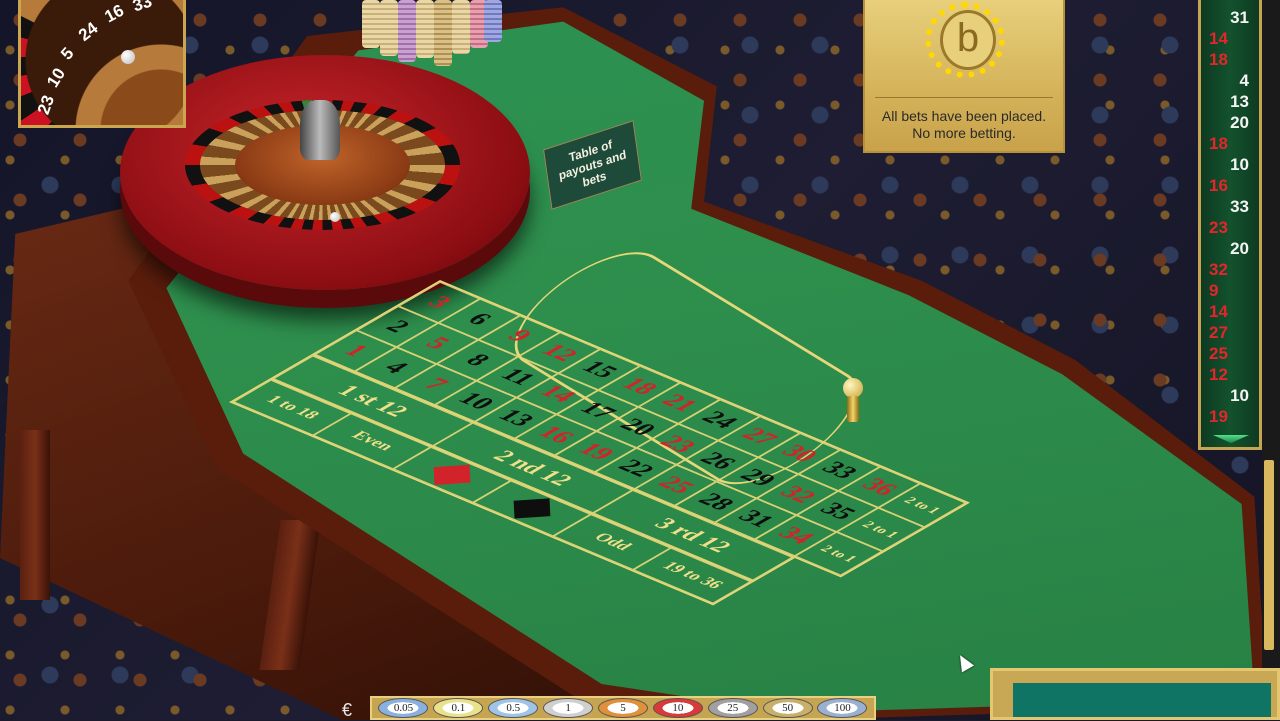 Image resolution: width=1280 pixels, height=721 pixels. What do you see at coordinates (677, 708) in the screenshot?
I see `chip-10: 10` at bounding box center [677, 708].